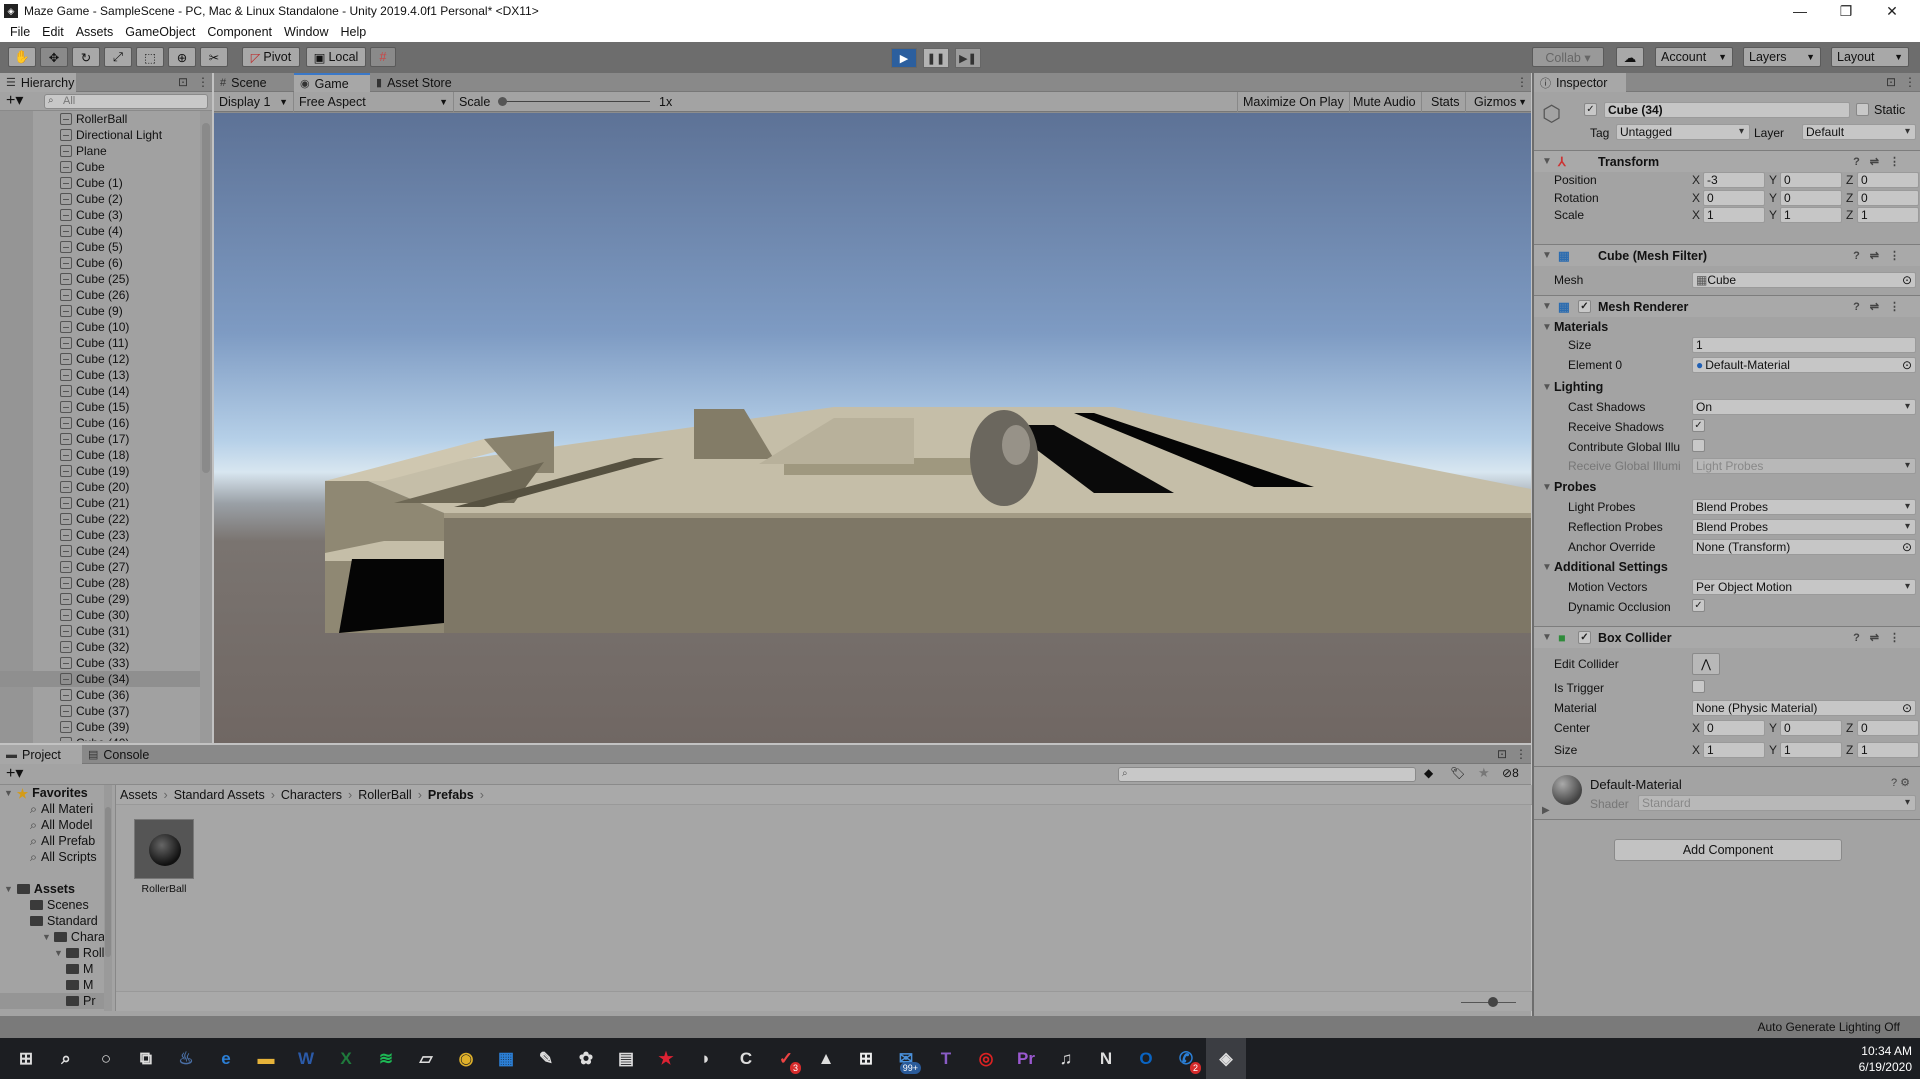 This screenshot has width=1920, height=1079. What do you see at coordinates (1581, 327) in the screenshot?
I see `materials-section: Materials` at bounding box center [1581, 327].